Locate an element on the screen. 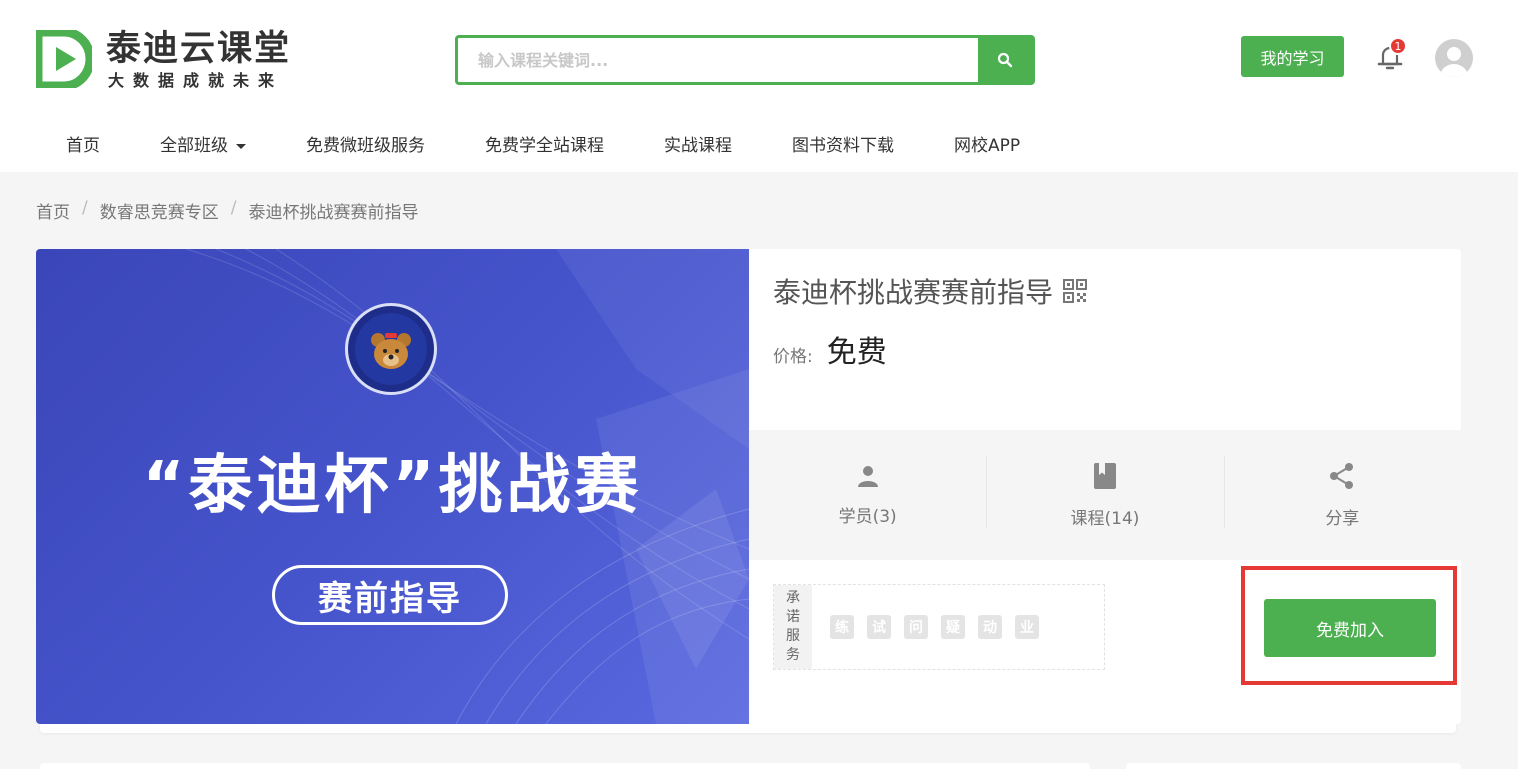 This screenshot has height=769, width=1518. nav-label: 网校APP is located at coordinates (987, 146).